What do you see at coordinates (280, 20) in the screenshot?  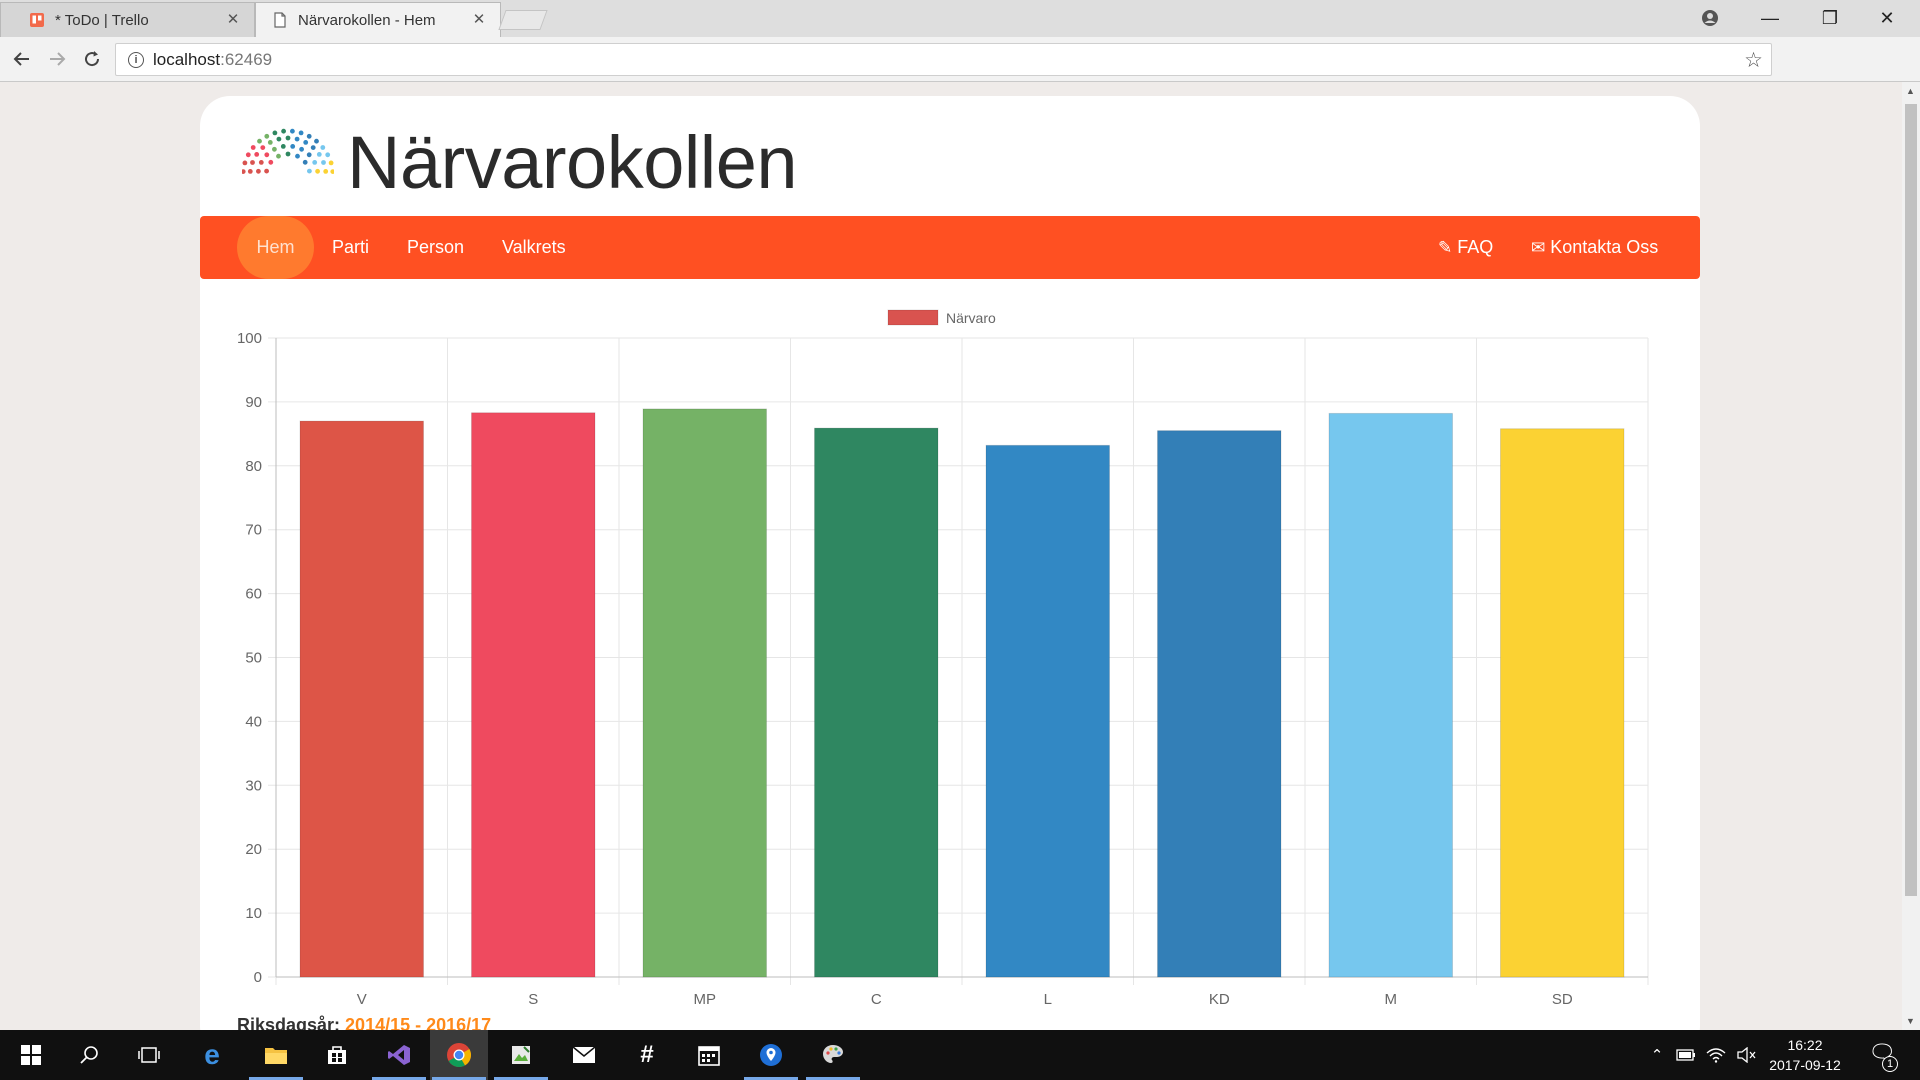 I see `page-favicon-icon` at bounding box center [280, 20].